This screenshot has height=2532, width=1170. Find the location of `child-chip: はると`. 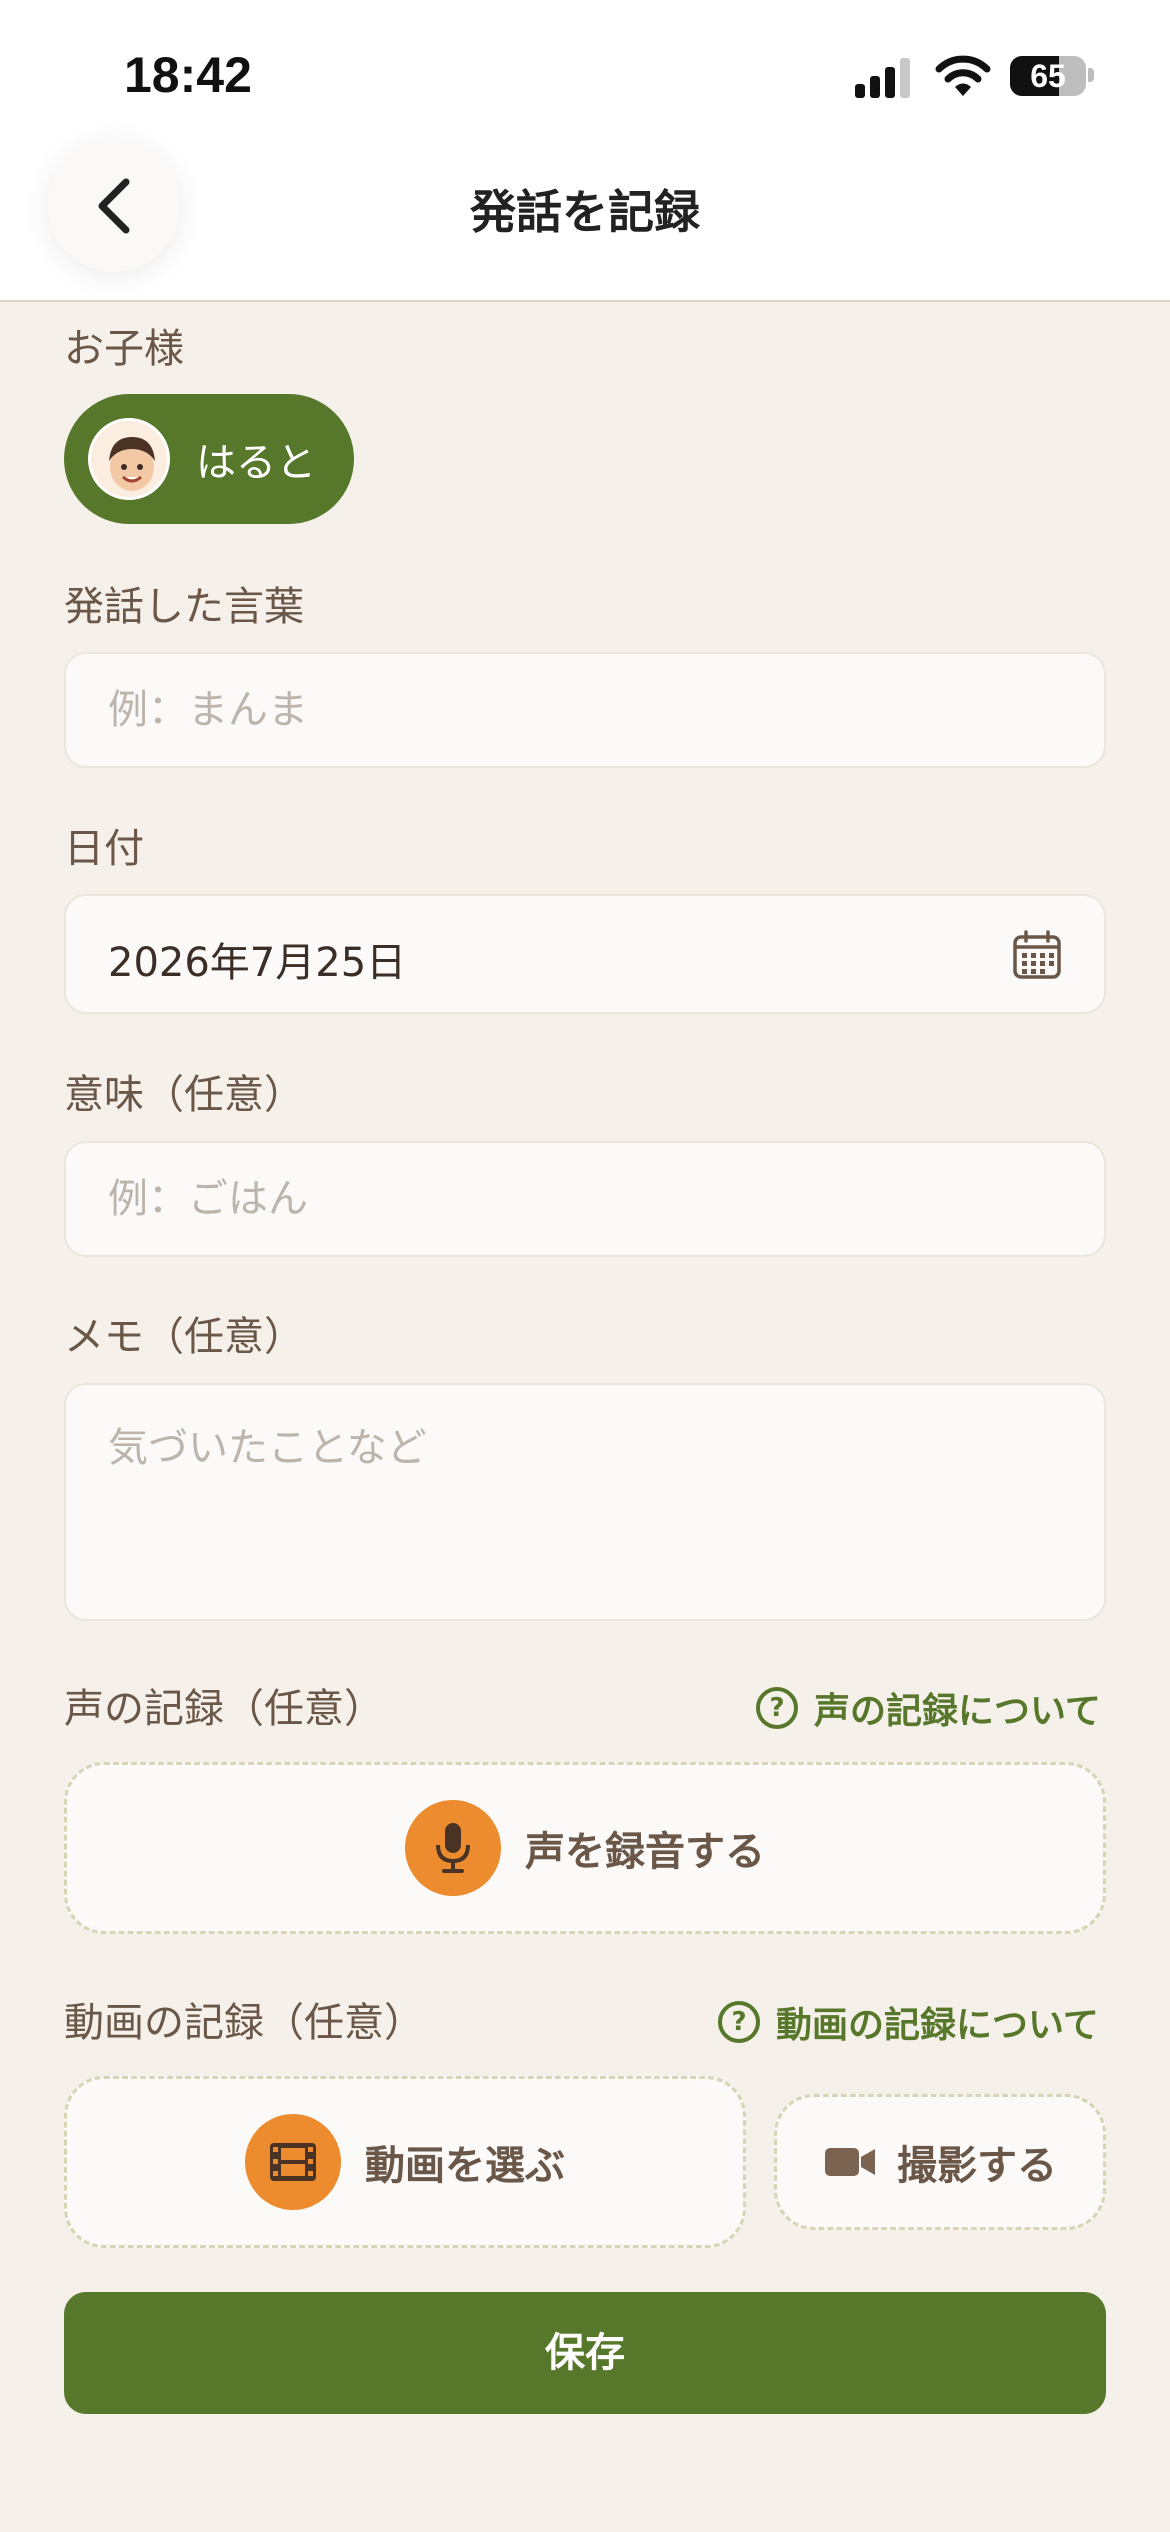

child-chip: はると is located at coordinates (209, 459).